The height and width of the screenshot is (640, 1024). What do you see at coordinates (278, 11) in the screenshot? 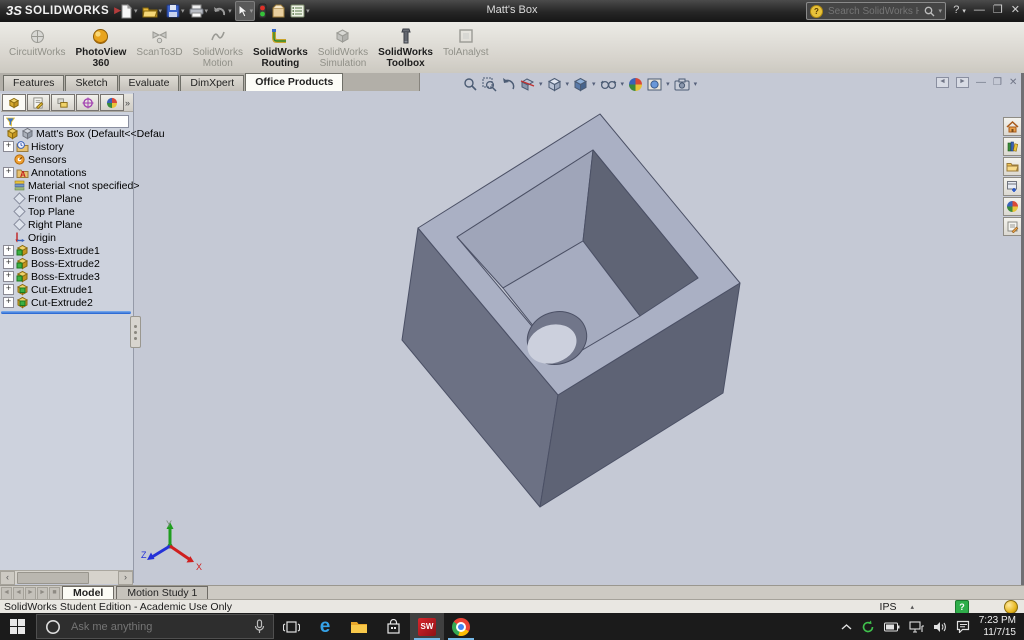
I see `file-properties-button` at bounding box center [278, 11].